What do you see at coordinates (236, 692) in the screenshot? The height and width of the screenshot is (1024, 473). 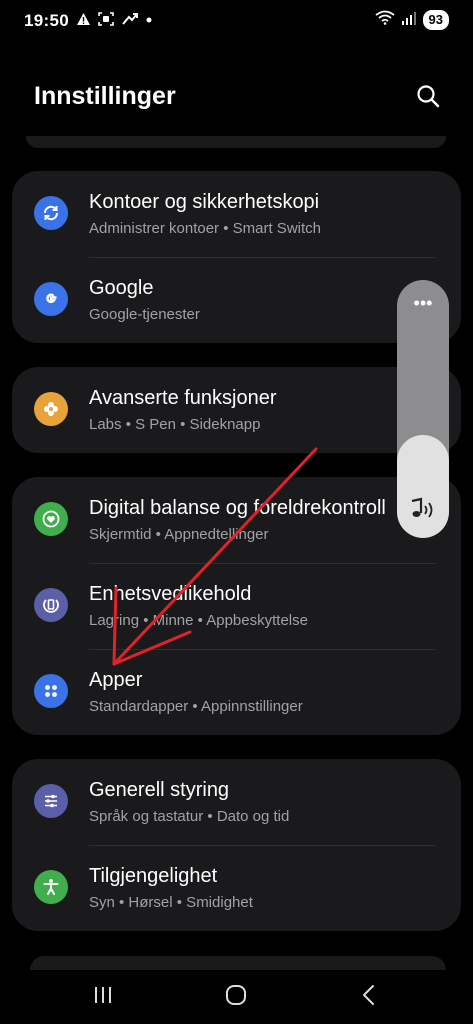 I see `settings-item-apps: Apper Standardapper • Appinnstillinger` at bounding box center [236, 692].